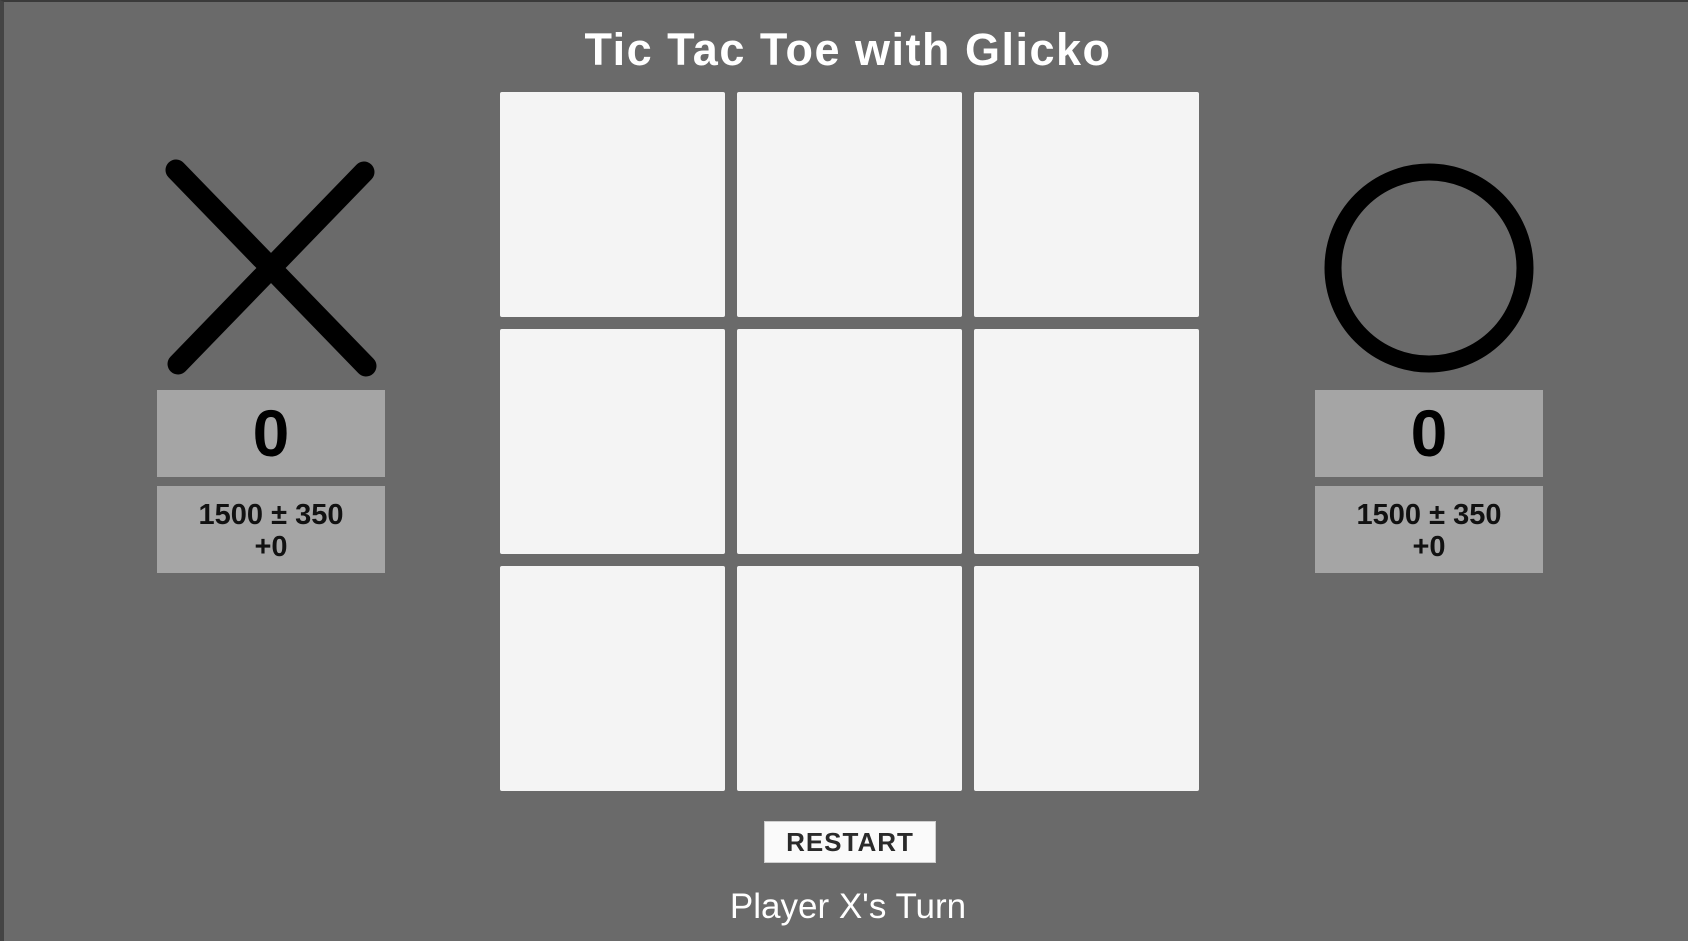 Image resolution: width=1688 pixels, height=941 pixels. Describe the element at coordinates (848, 906) in the screenshot. I see `turn-status: Player X's Turn` at that location.